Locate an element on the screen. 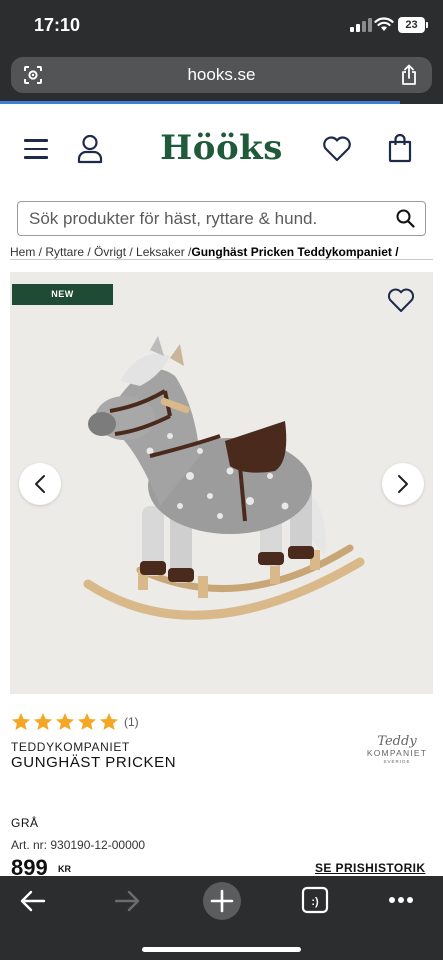 The image size is (443, 960). address-bar: hooks.se is located at coordinates (221, 75).